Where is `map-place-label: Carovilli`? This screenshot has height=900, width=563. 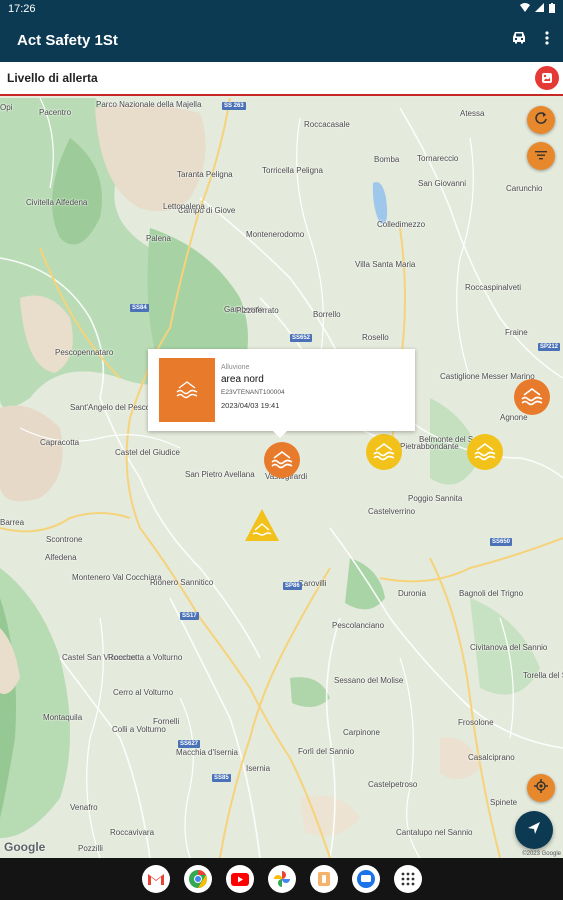
map-place-label: Carovilli is located at coordinates (312, 583).